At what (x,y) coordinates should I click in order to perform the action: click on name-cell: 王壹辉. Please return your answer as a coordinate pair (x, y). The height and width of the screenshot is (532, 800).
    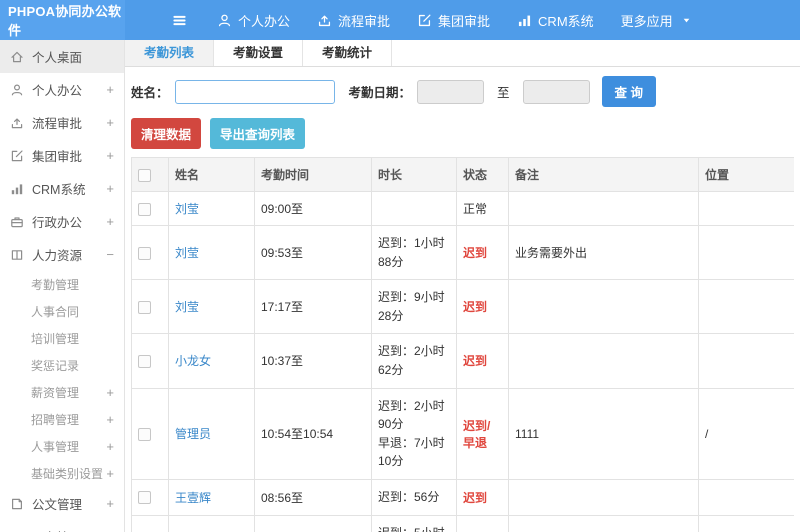
    Looking at the image, I should click on (211, 497).